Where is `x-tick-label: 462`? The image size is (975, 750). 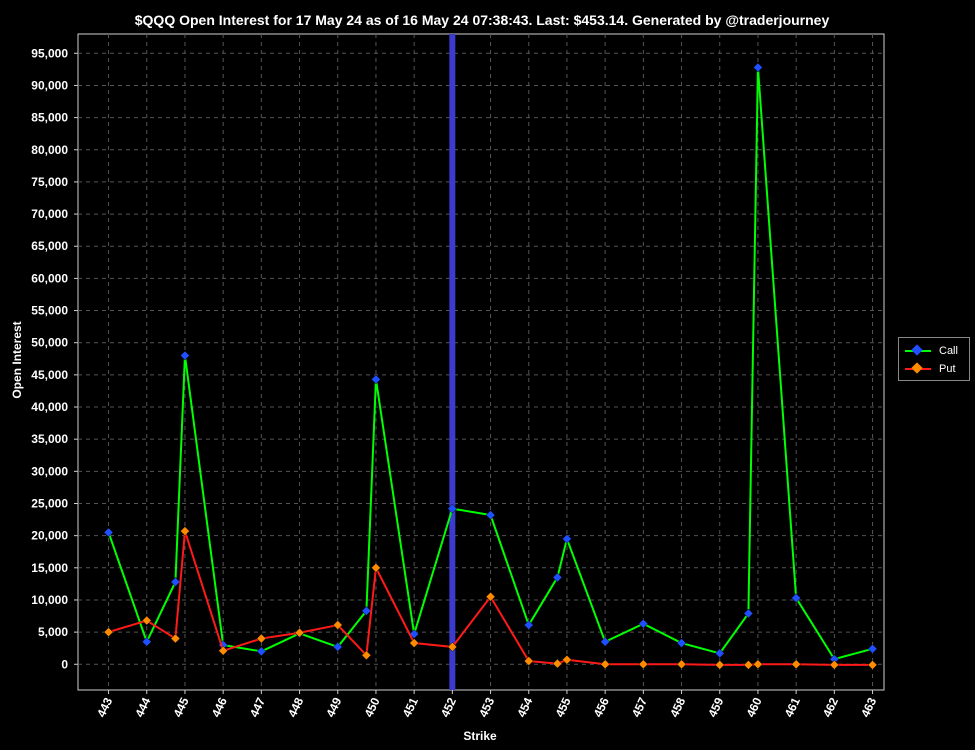
x-tick-label: 462 is located at coordinates (830, 707).